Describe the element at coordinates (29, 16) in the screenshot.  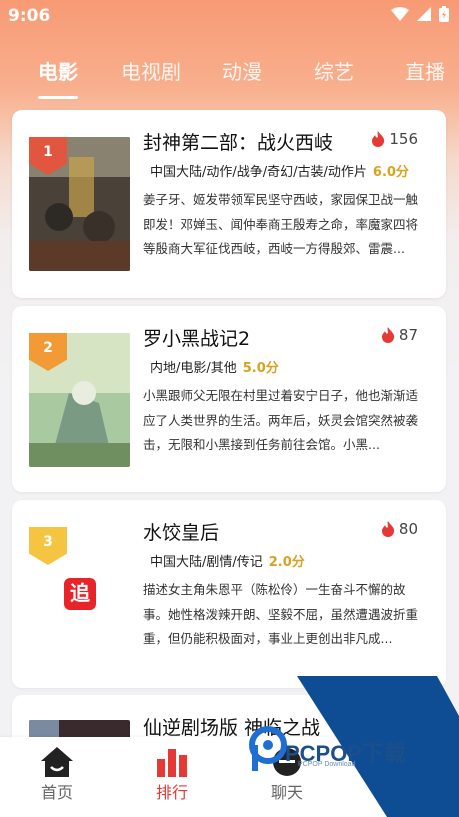
I see `status-time: 9:06` at that location.